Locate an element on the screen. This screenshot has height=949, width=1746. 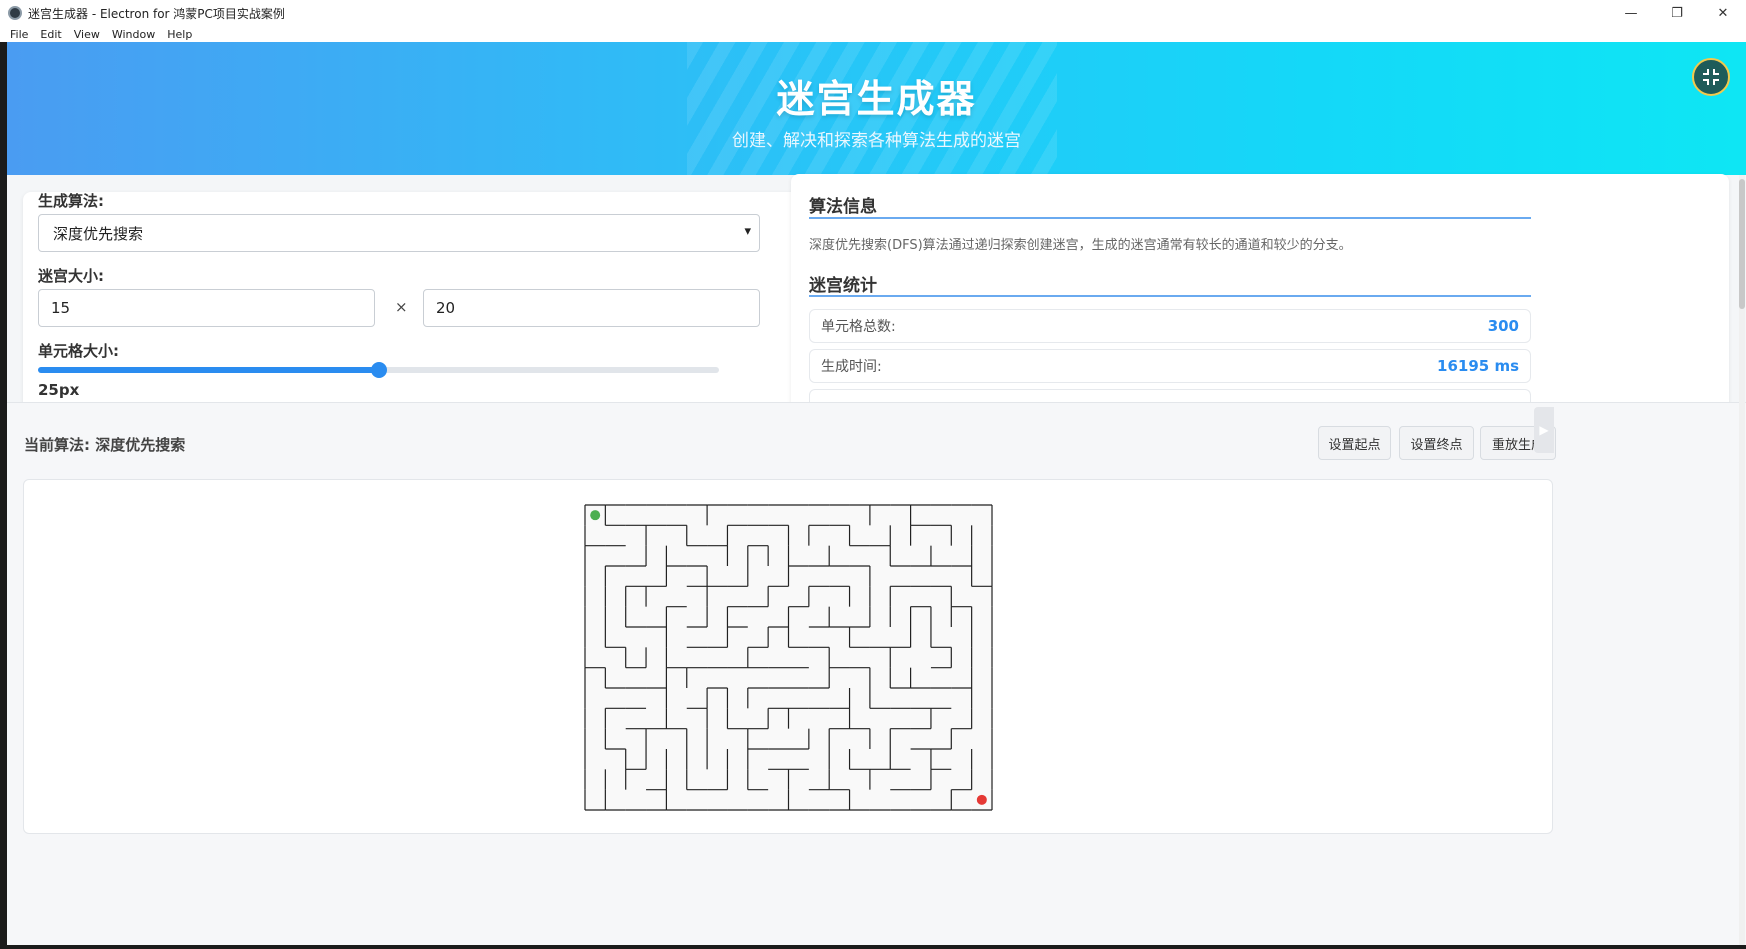
stat-value: 300 is located at coordinates (1503, 326).